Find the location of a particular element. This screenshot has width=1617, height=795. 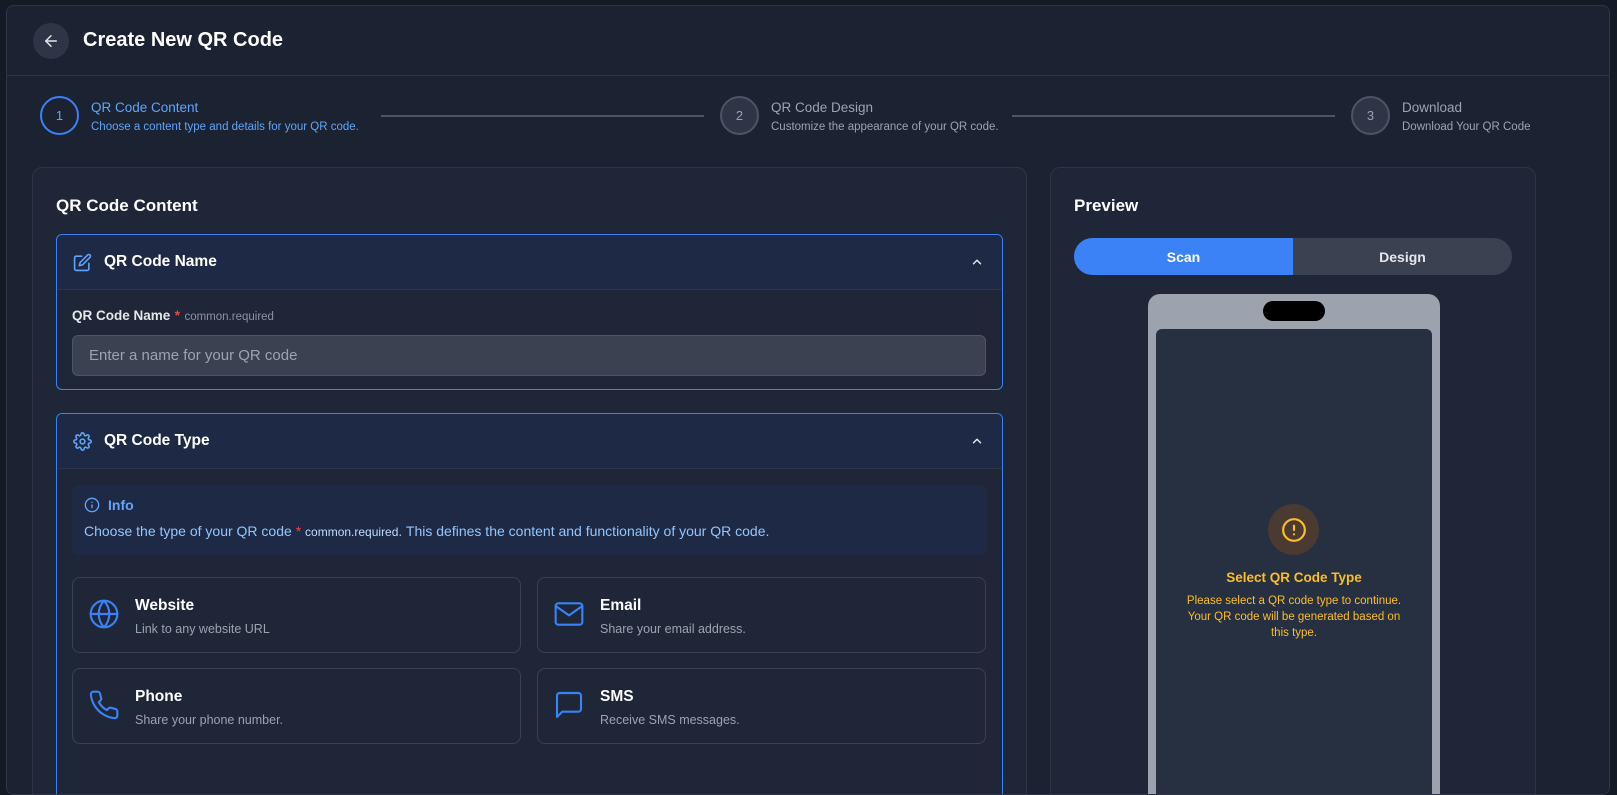

back-button is located at coordinates (51, 40).